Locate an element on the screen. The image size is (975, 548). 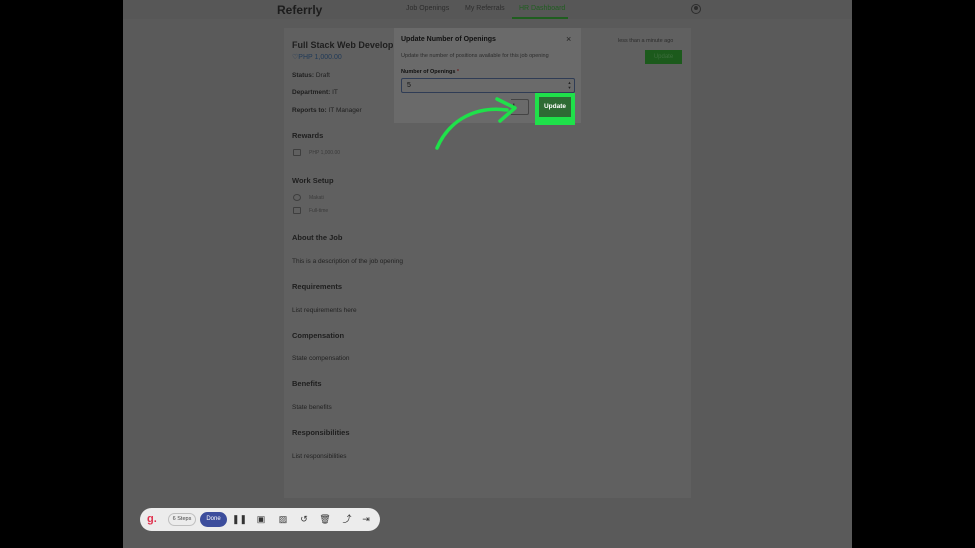
done-button: Done is located at coordinates (213, 519).